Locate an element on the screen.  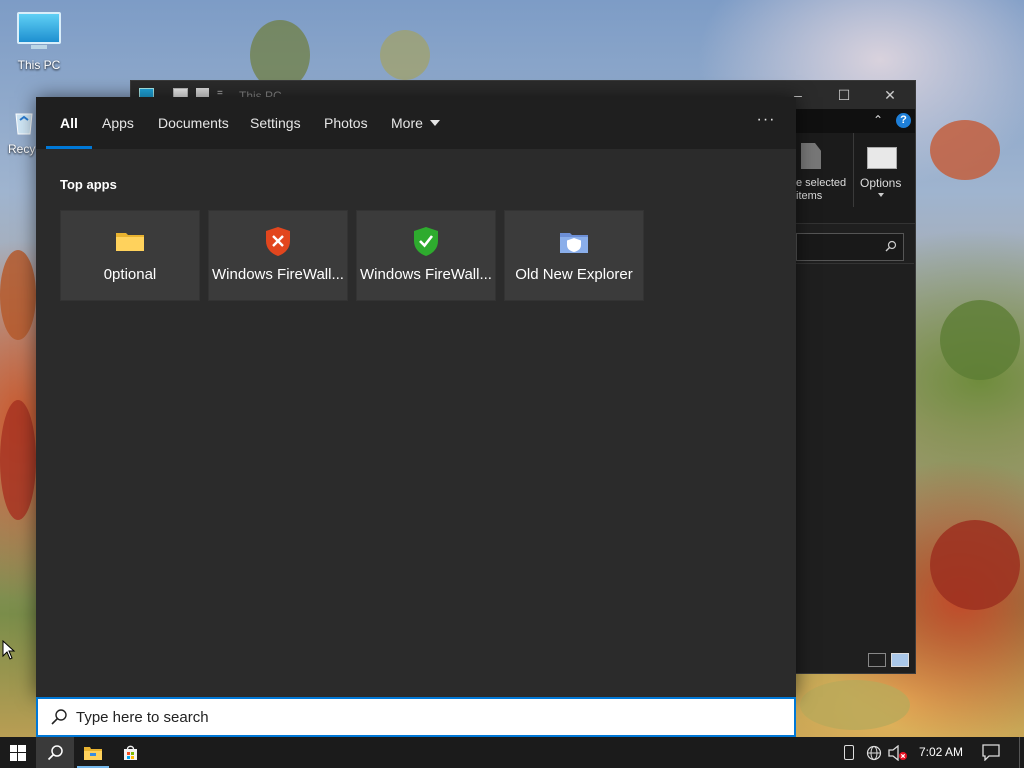
ribbon-select-label: e selected items is located at coordinates (821, 189).